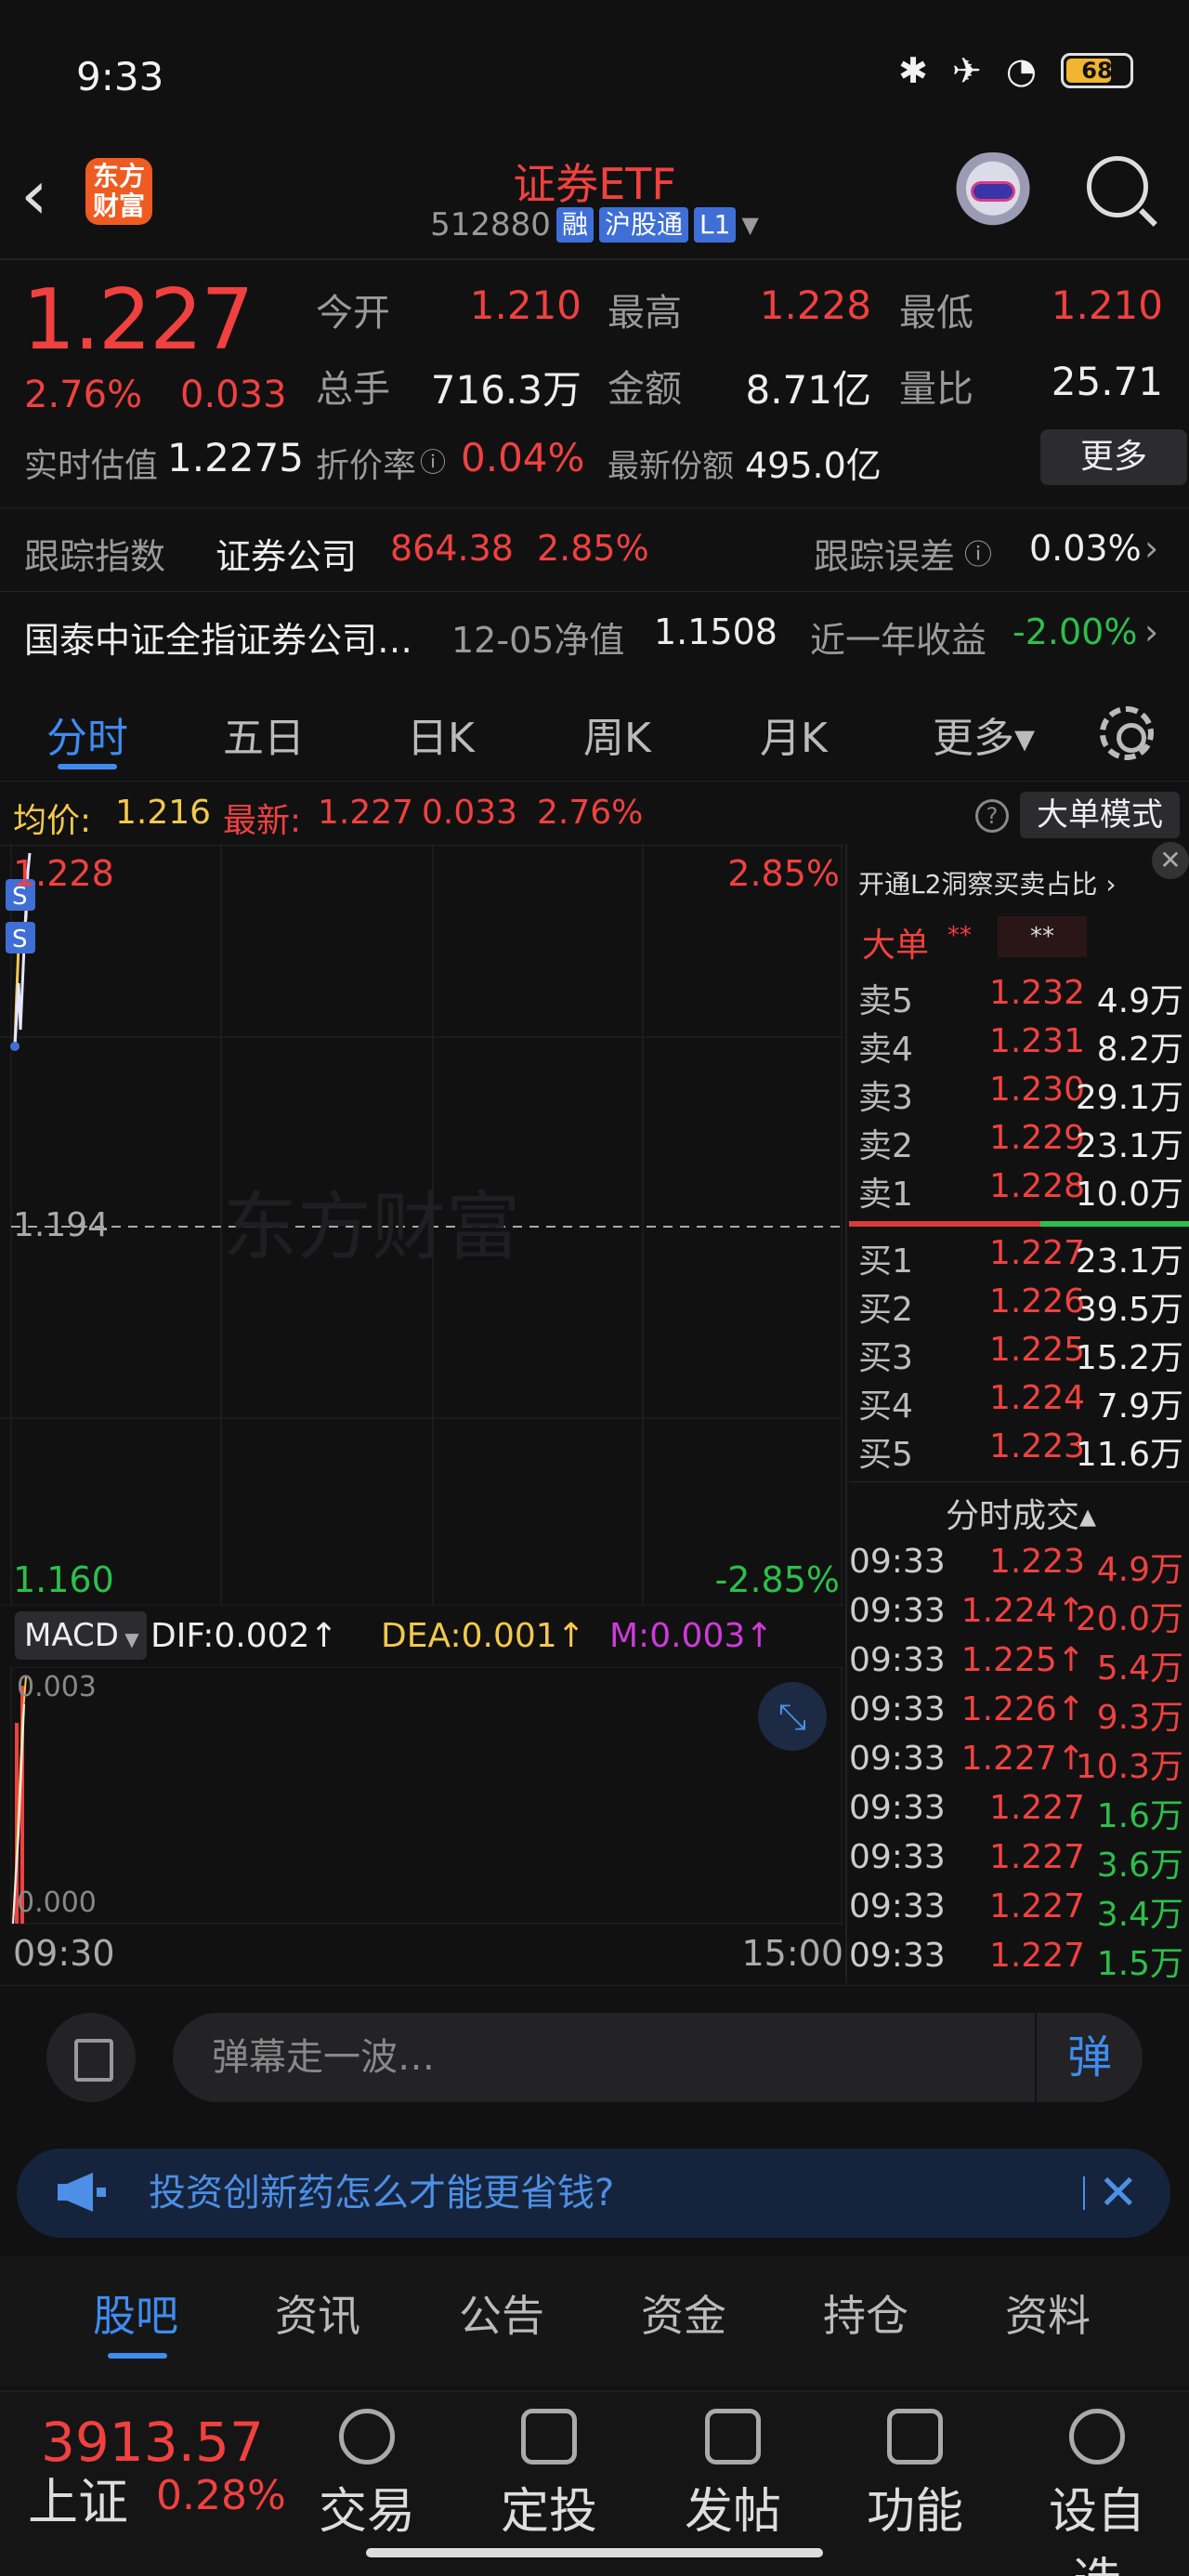  Describe the element at coordinates (988, 882) in the screenshot. I see `l2-promo-link: 开通L2洞察买卖占比 ›` at that location.